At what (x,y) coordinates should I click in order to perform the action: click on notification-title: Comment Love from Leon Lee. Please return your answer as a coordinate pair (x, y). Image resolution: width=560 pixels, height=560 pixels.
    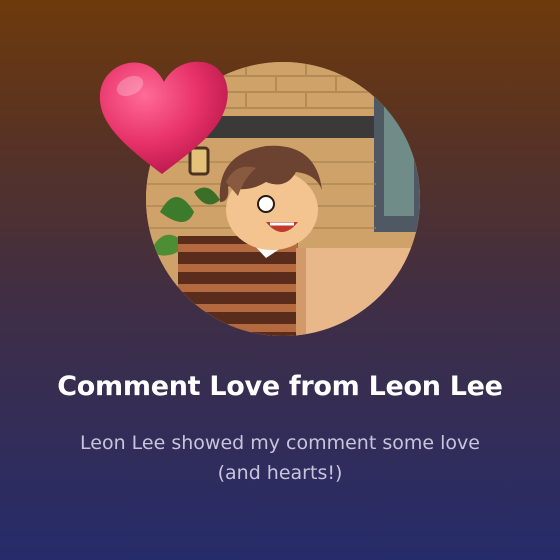
    Looking at the image, I should click on (280, 386).